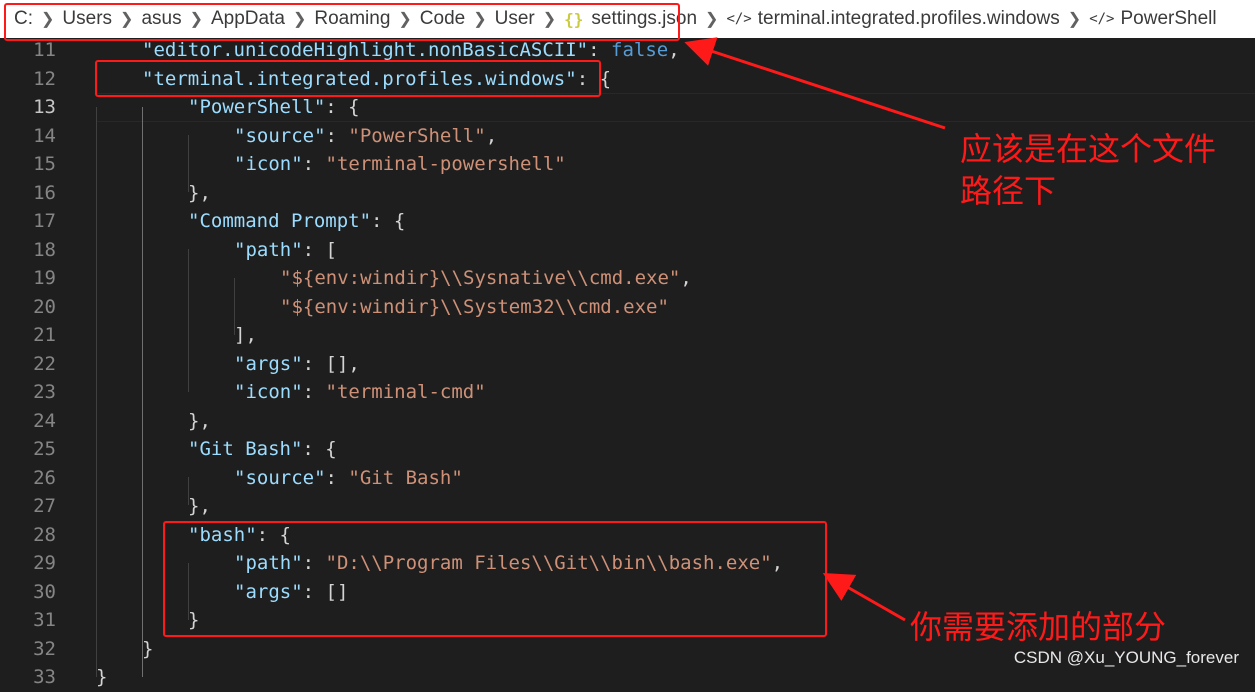  I want to click on code-text: "args": [],, so click(297, 364).